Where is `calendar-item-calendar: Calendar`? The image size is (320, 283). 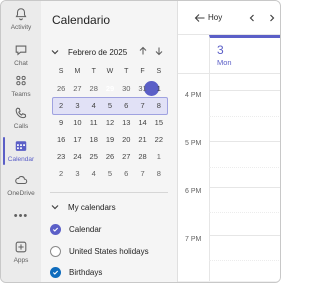 calendar-item-calendar: Calendar is located at coordinates (75, 229).